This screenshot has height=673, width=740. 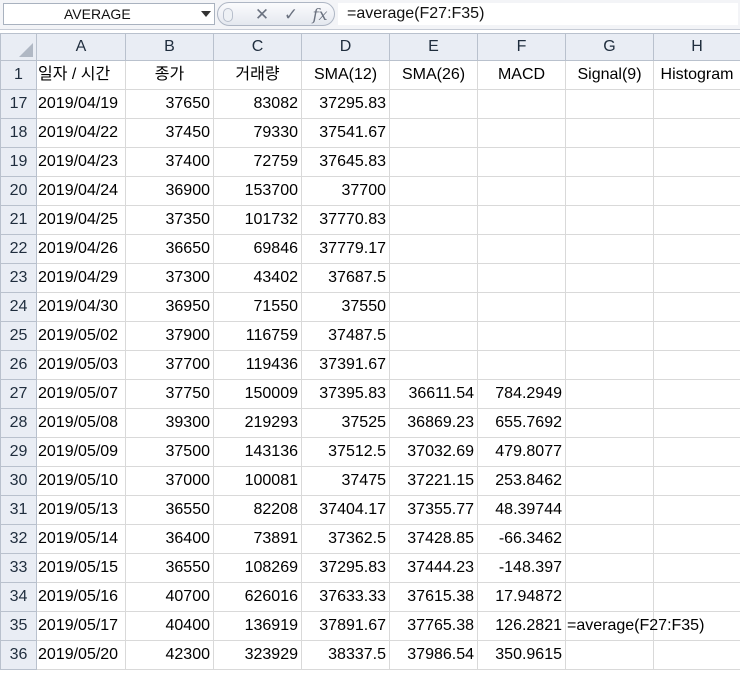 I want to click on cell-c: 72759, so click(x=257, y=162).